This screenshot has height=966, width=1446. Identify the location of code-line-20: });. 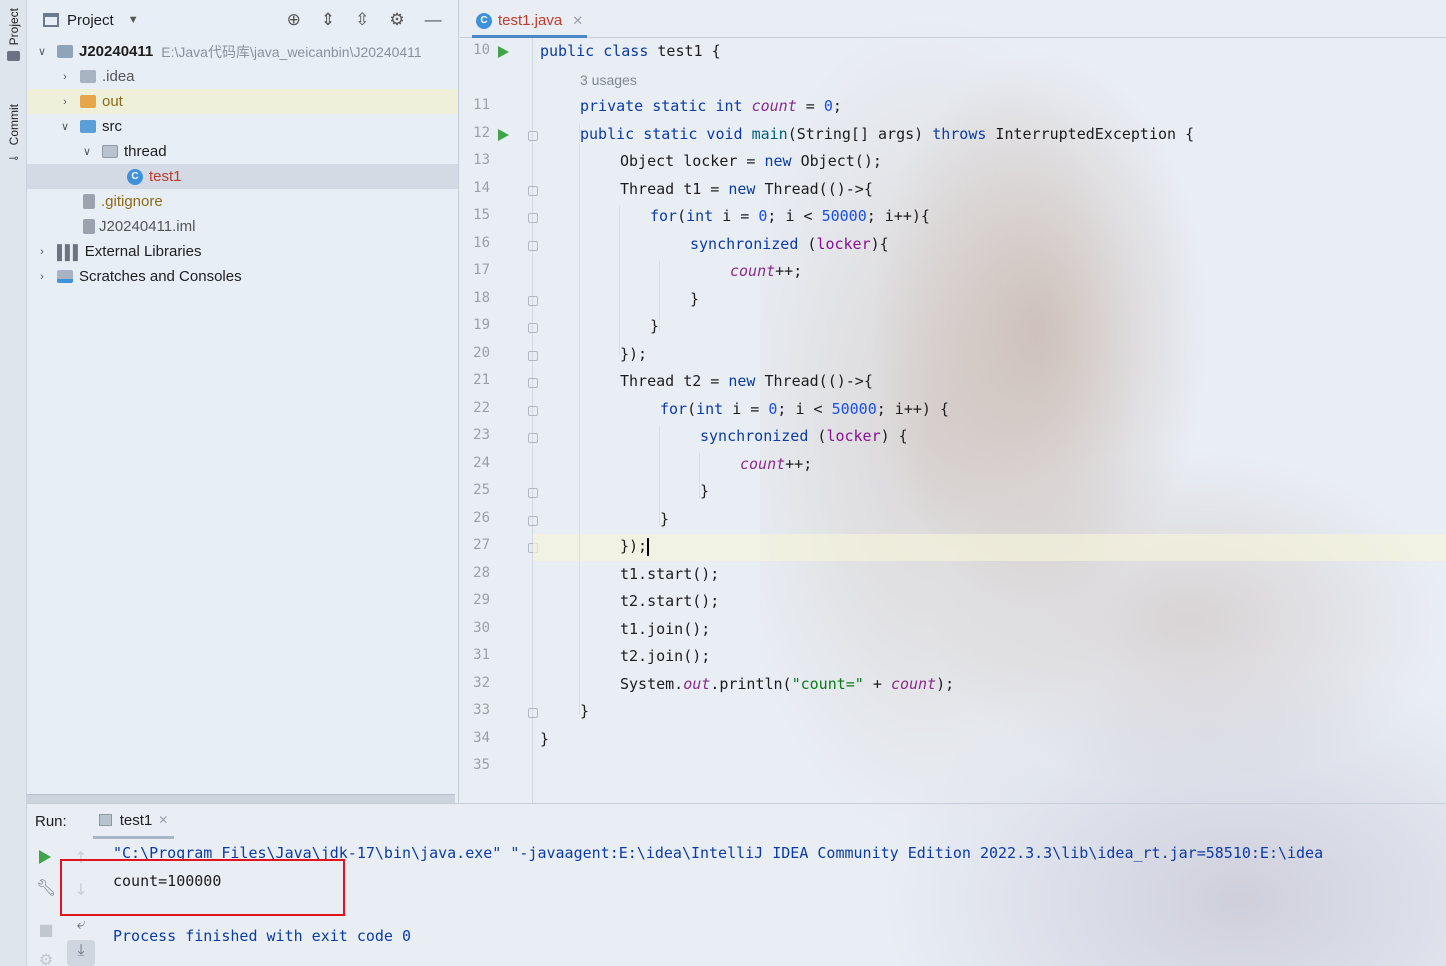
(634, 354).